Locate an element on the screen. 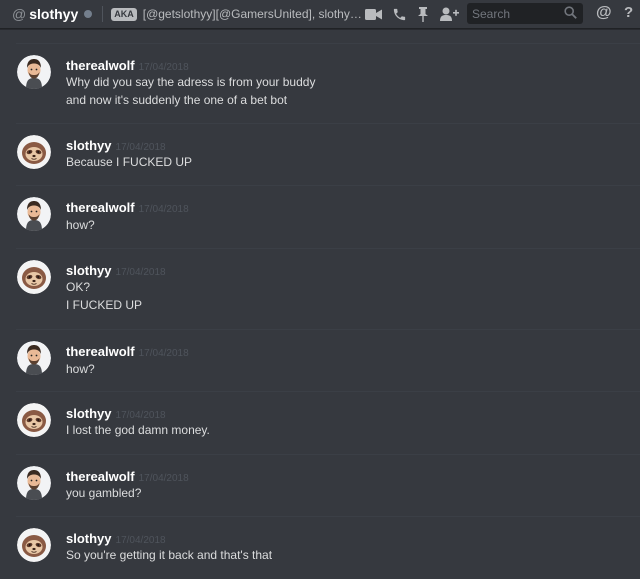 The image size is (640, 579). search-box is located at coordinates (525, 13).